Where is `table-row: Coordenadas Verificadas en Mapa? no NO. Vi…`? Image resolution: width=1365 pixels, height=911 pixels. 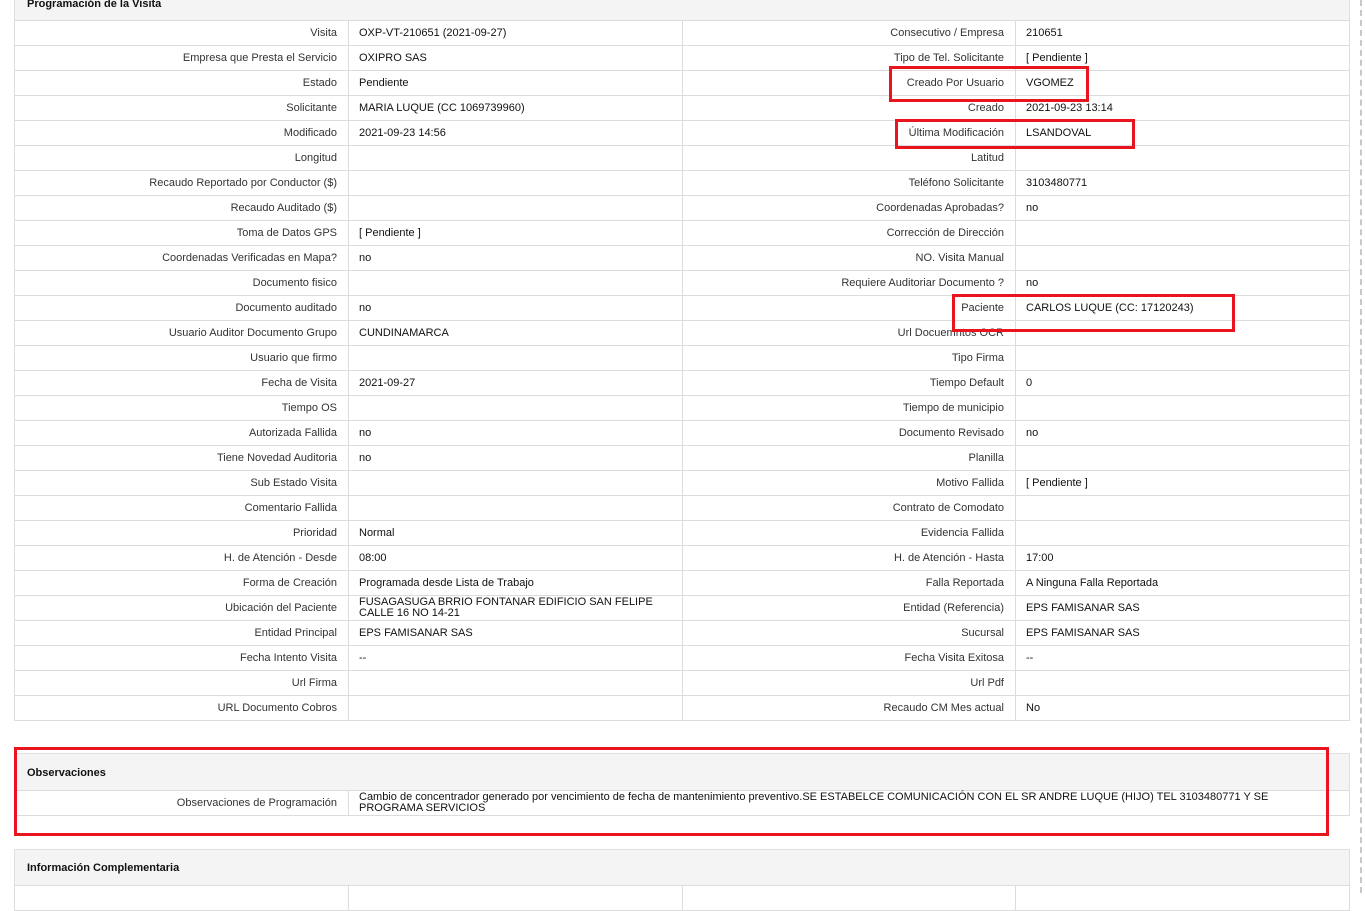
table-row: Coordenadas Verificadas en Mapa? no NO. Vi… is located at coordinates (682, 258).